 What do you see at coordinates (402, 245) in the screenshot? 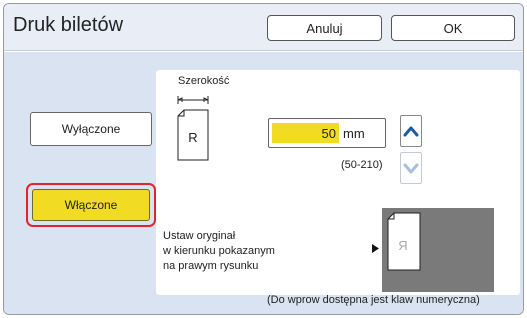
I see `original-letter: Я` at bounding box center [402, 245].